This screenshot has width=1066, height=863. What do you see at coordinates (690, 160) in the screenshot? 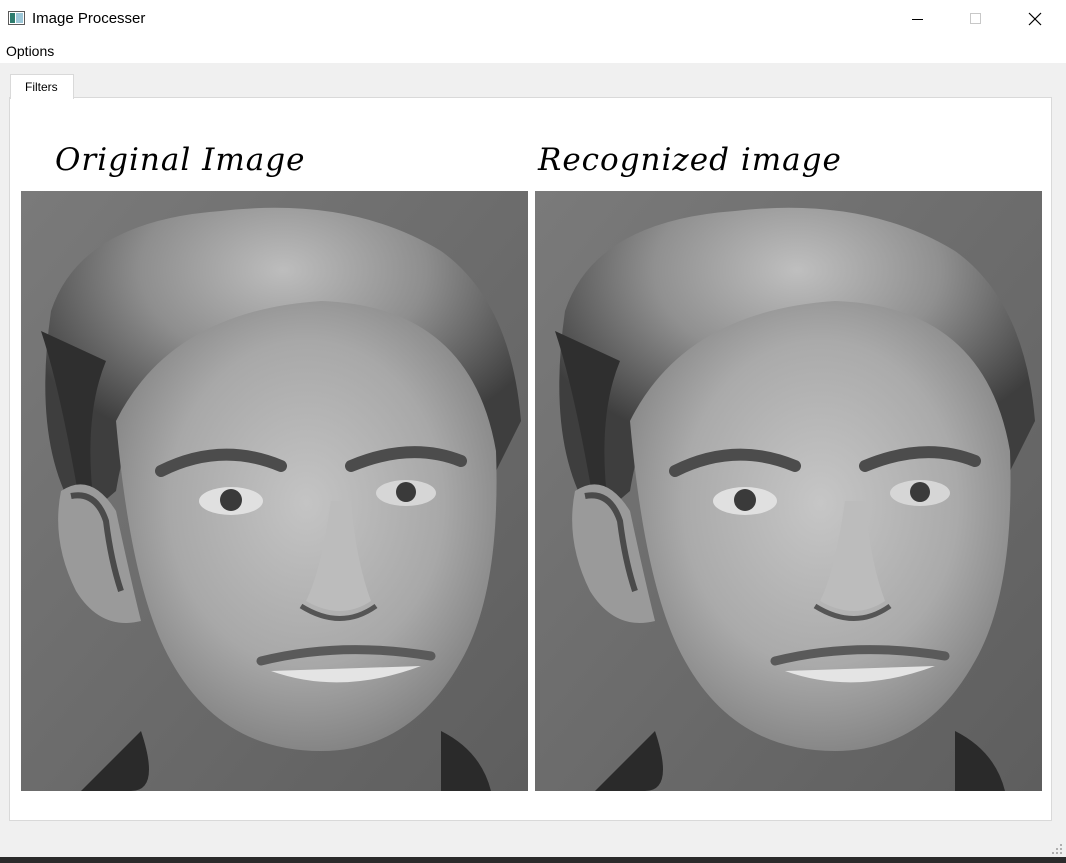
I see `recognized-image-heading: Recognized image` at bounding box center [690, 160].